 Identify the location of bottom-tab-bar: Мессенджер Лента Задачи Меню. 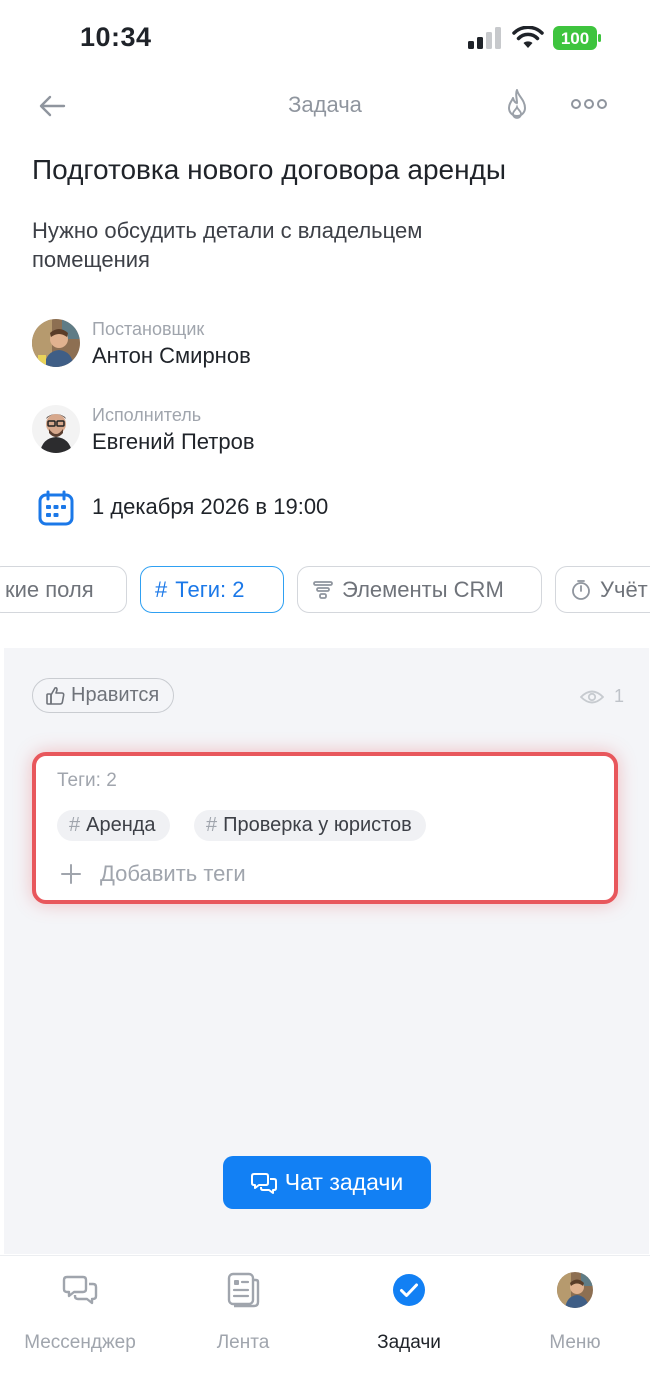
(325, 1326).